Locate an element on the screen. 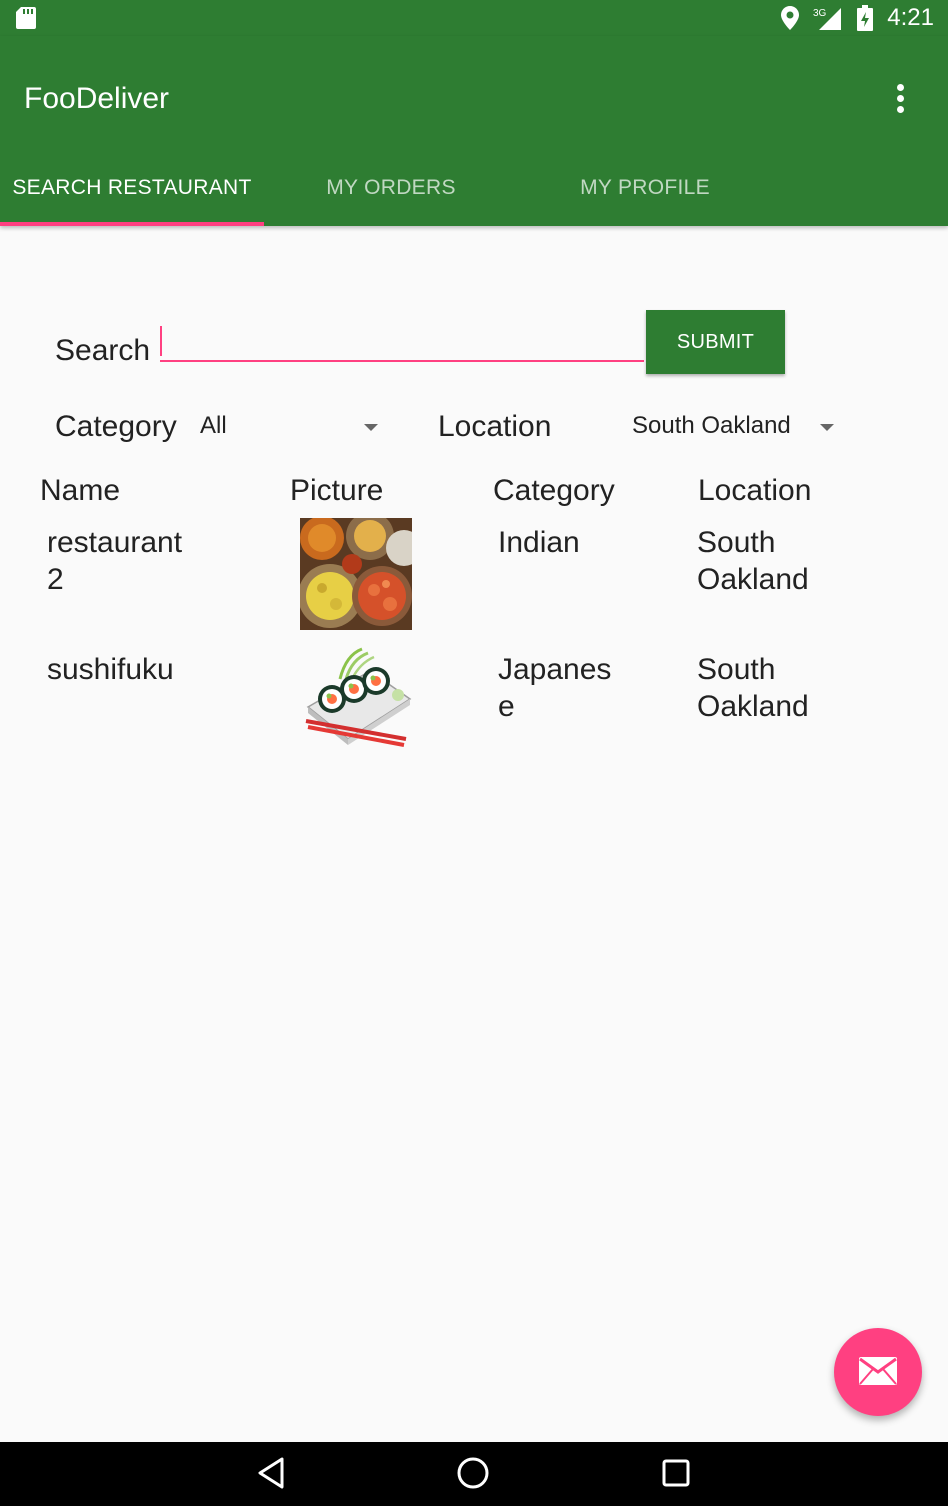 The height and width of the screenshot is (1506, 948). text-cursor is located at coordinates (161, 341).